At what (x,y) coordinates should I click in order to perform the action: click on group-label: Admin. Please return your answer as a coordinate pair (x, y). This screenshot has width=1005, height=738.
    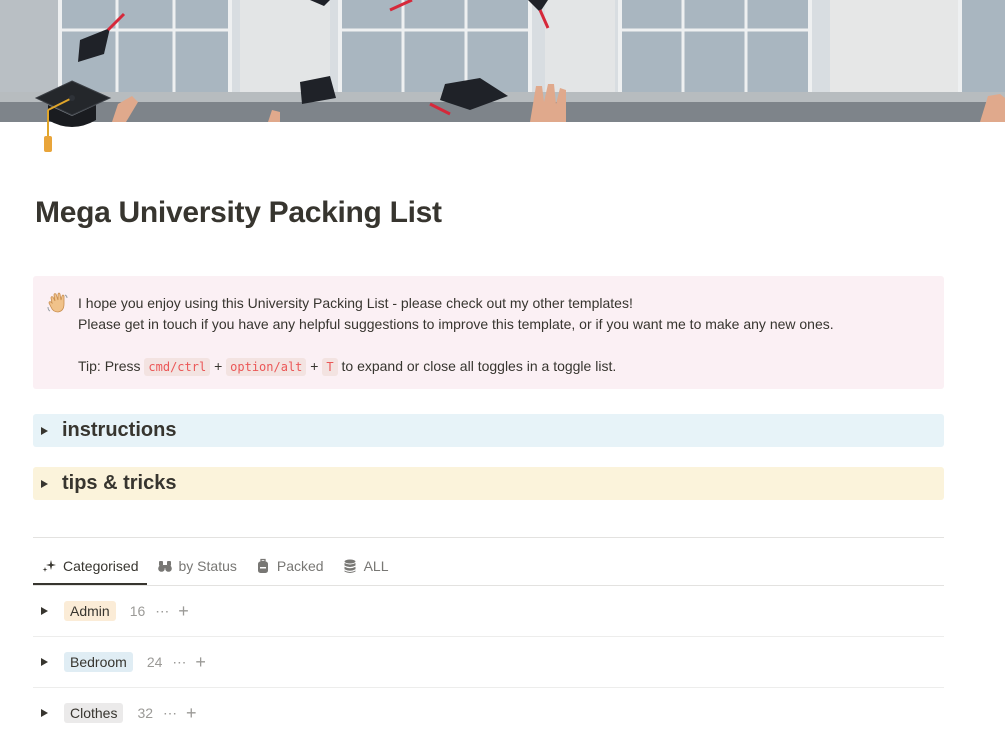
    Looking at the image, I should click on (90, 611).